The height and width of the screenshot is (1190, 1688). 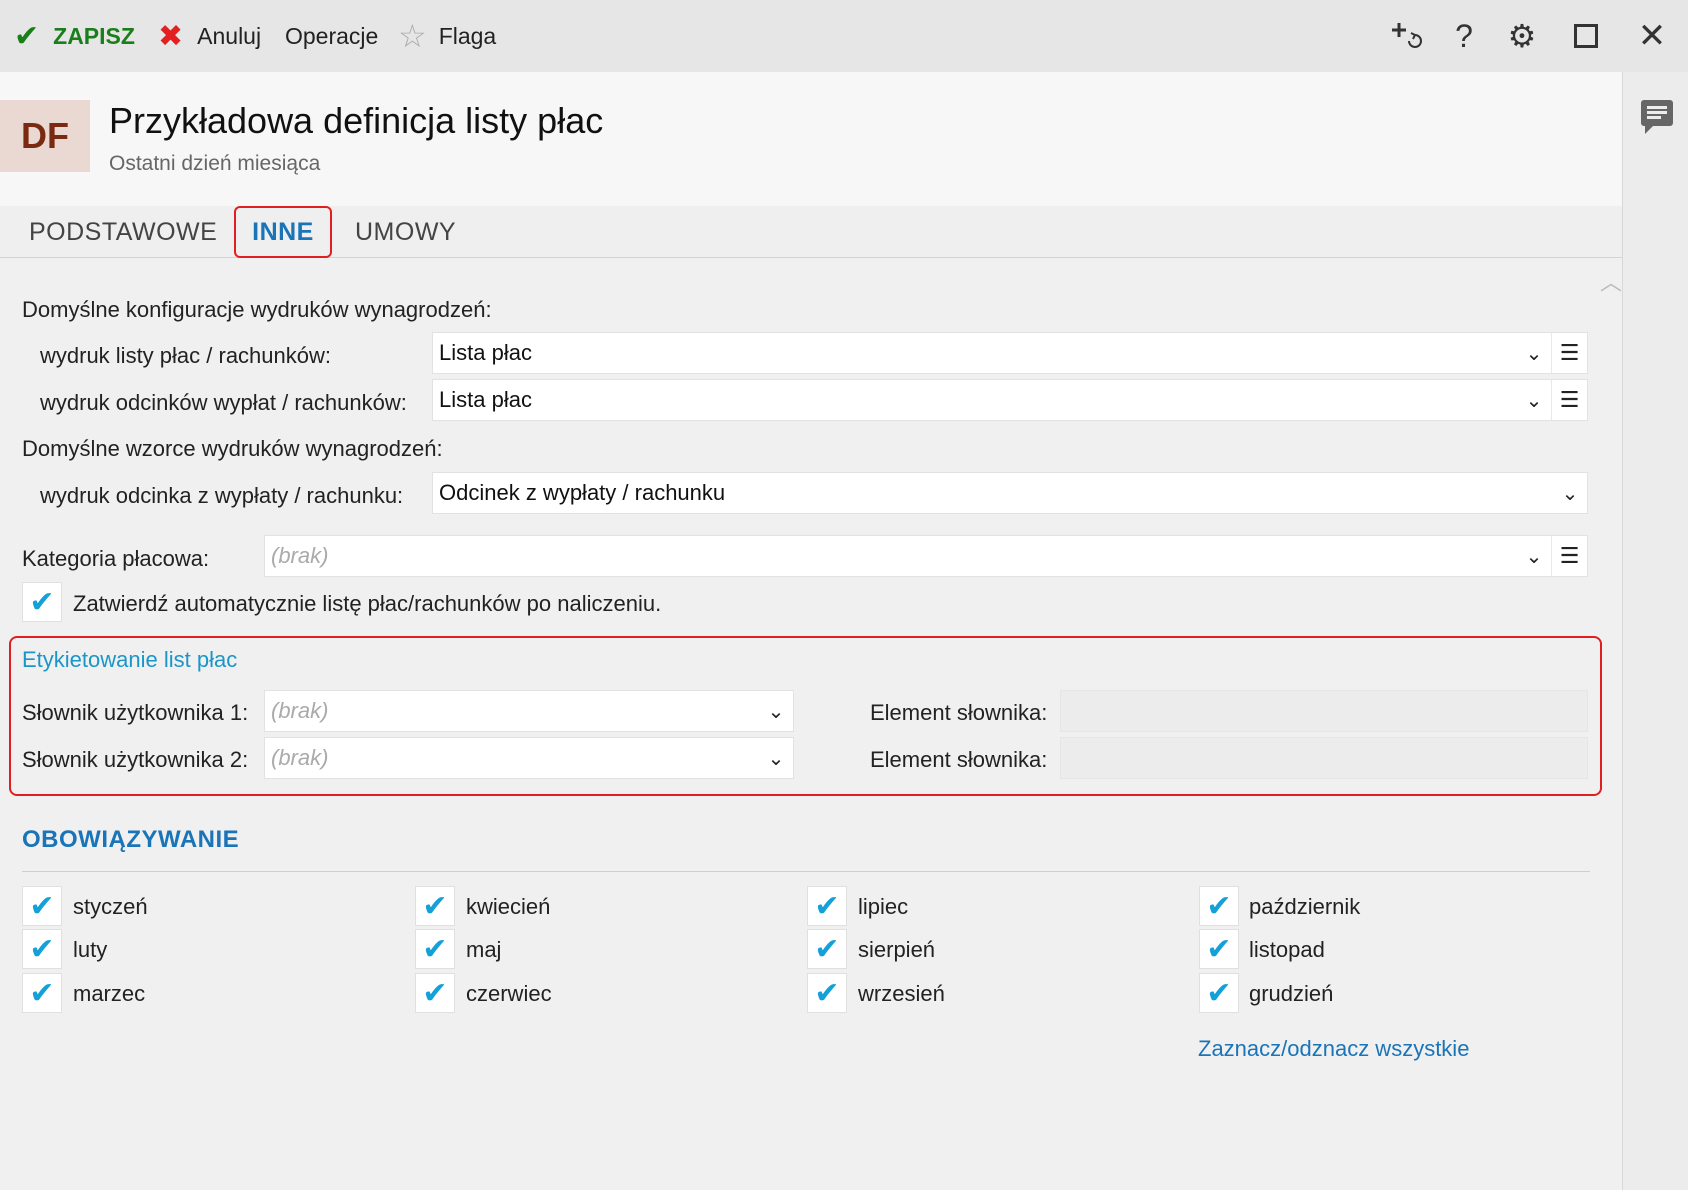 I want to click on month-checkbox-luty: ✔, so click(x=42, y=949).